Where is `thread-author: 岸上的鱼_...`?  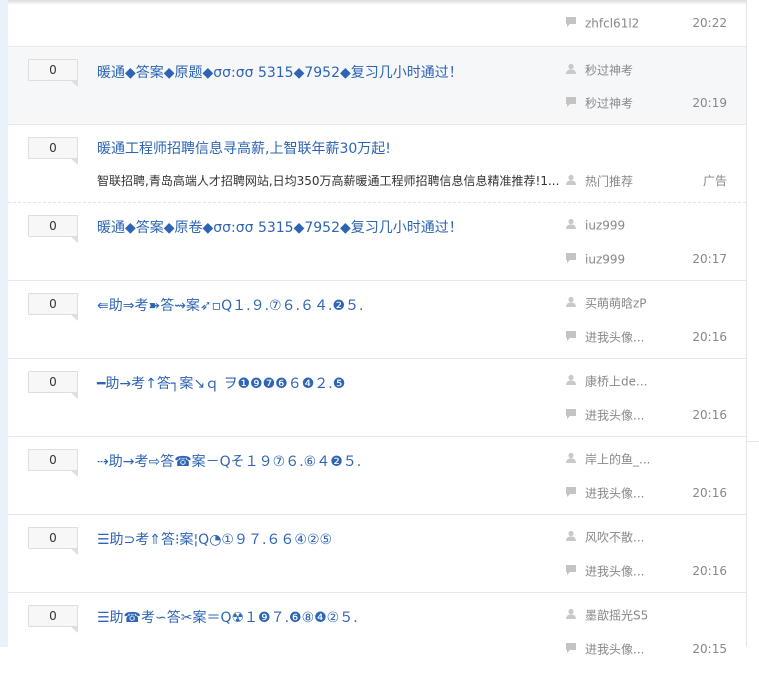 thread-author: 岸上的鱼_... is located at coordinates (607, 459).